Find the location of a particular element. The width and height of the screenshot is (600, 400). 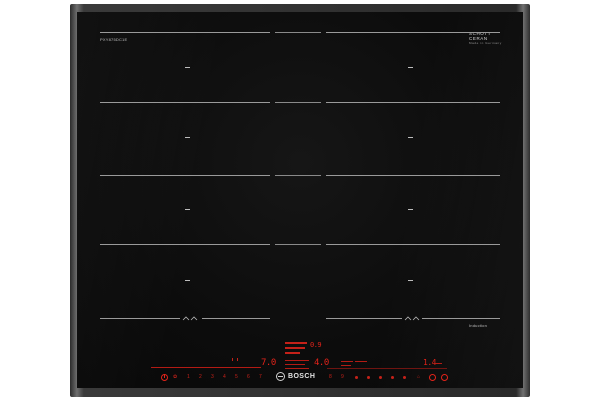

bosch-logo-icon is located at coordinates (280, 376).